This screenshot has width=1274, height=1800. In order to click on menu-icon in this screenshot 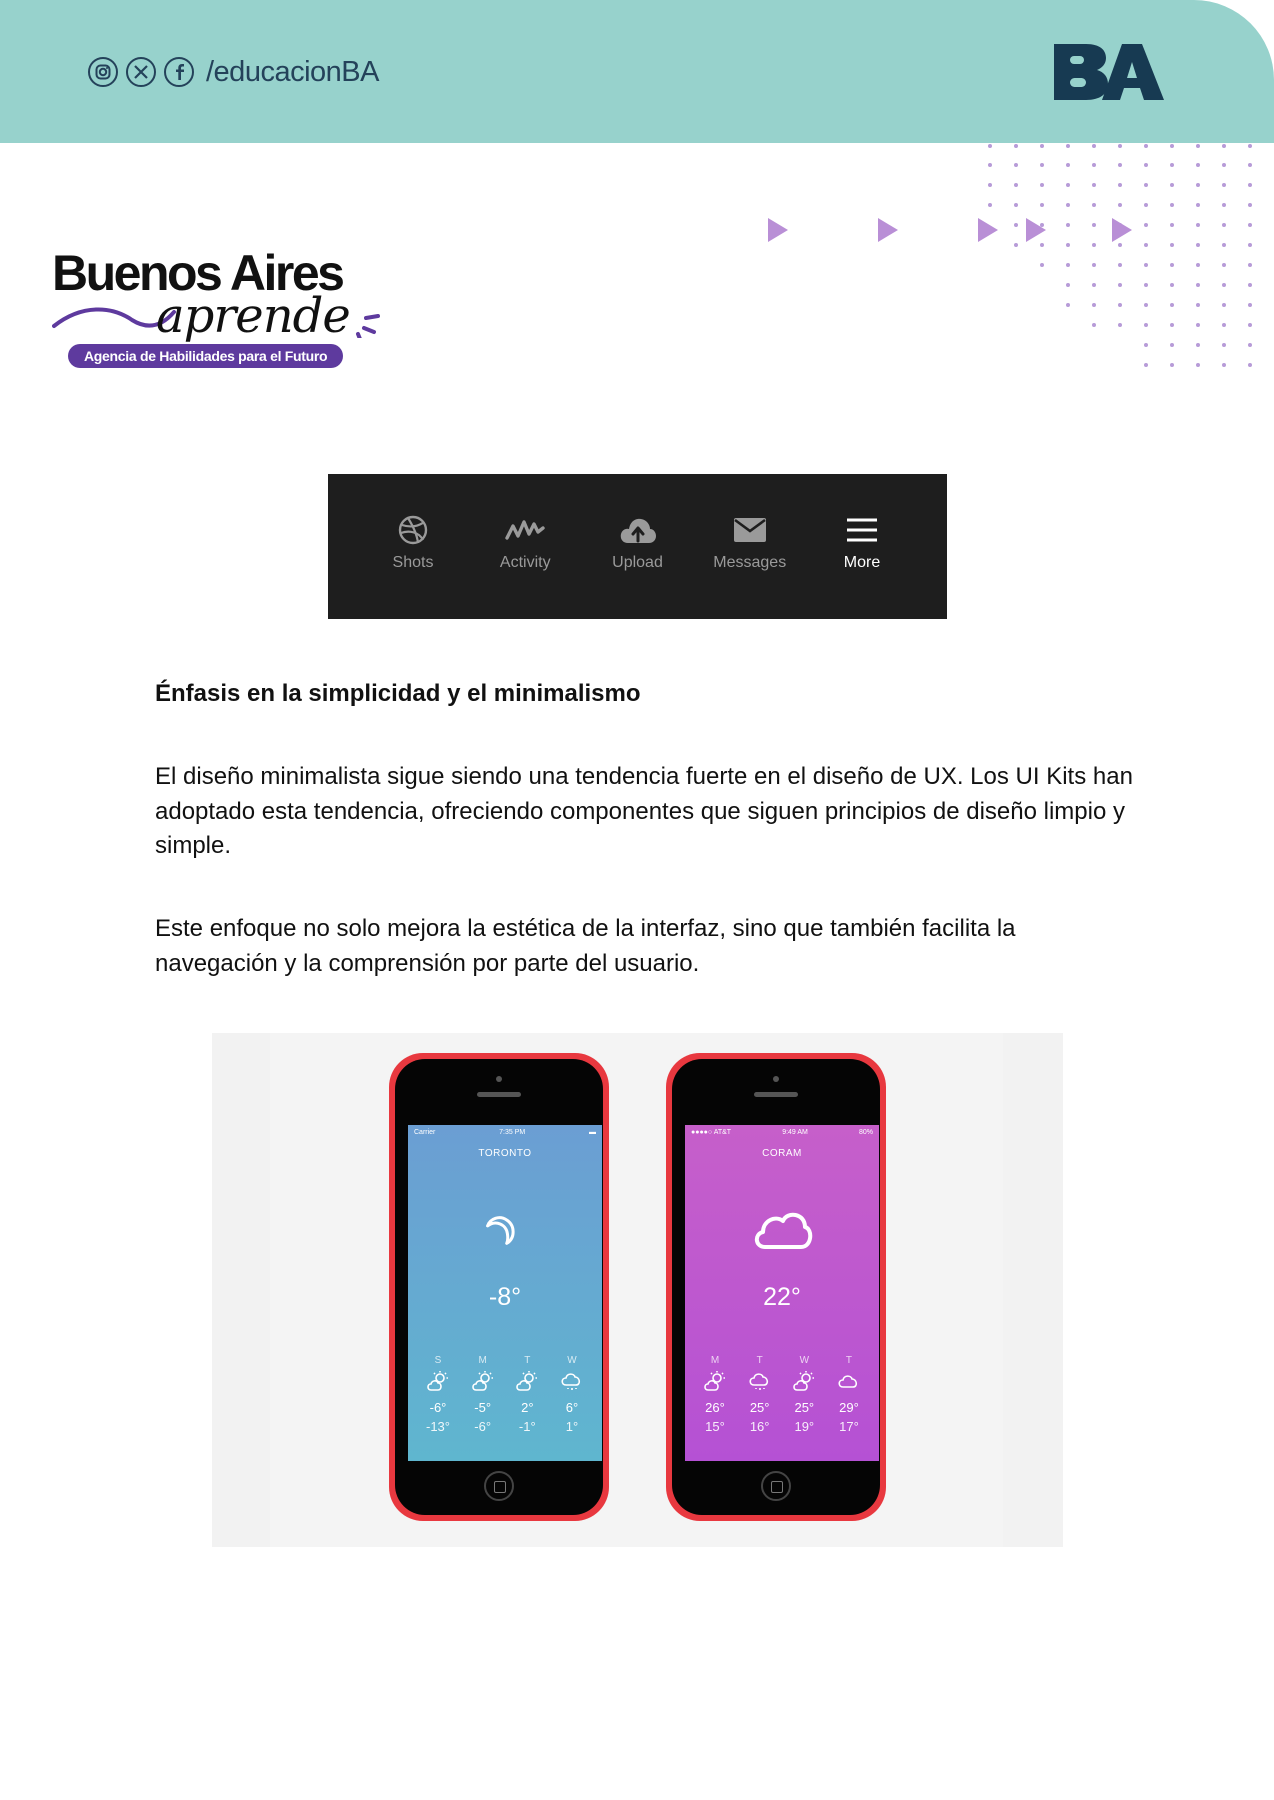, I will do `click(862, 530)`.